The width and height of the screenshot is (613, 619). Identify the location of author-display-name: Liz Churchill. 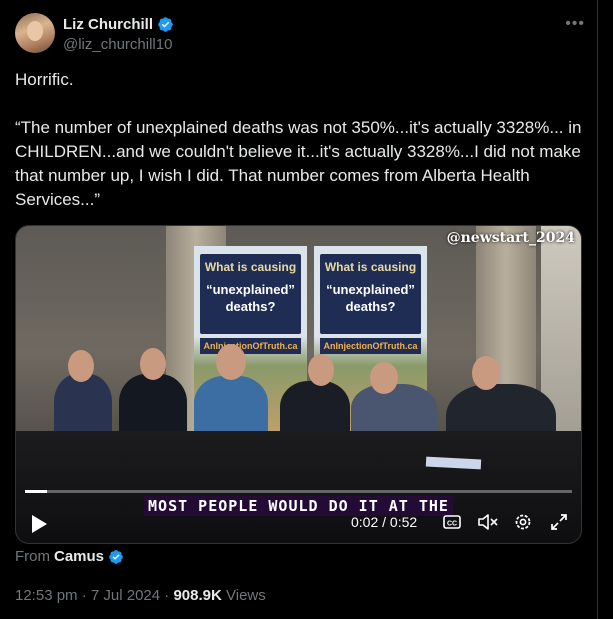
(108, 24).